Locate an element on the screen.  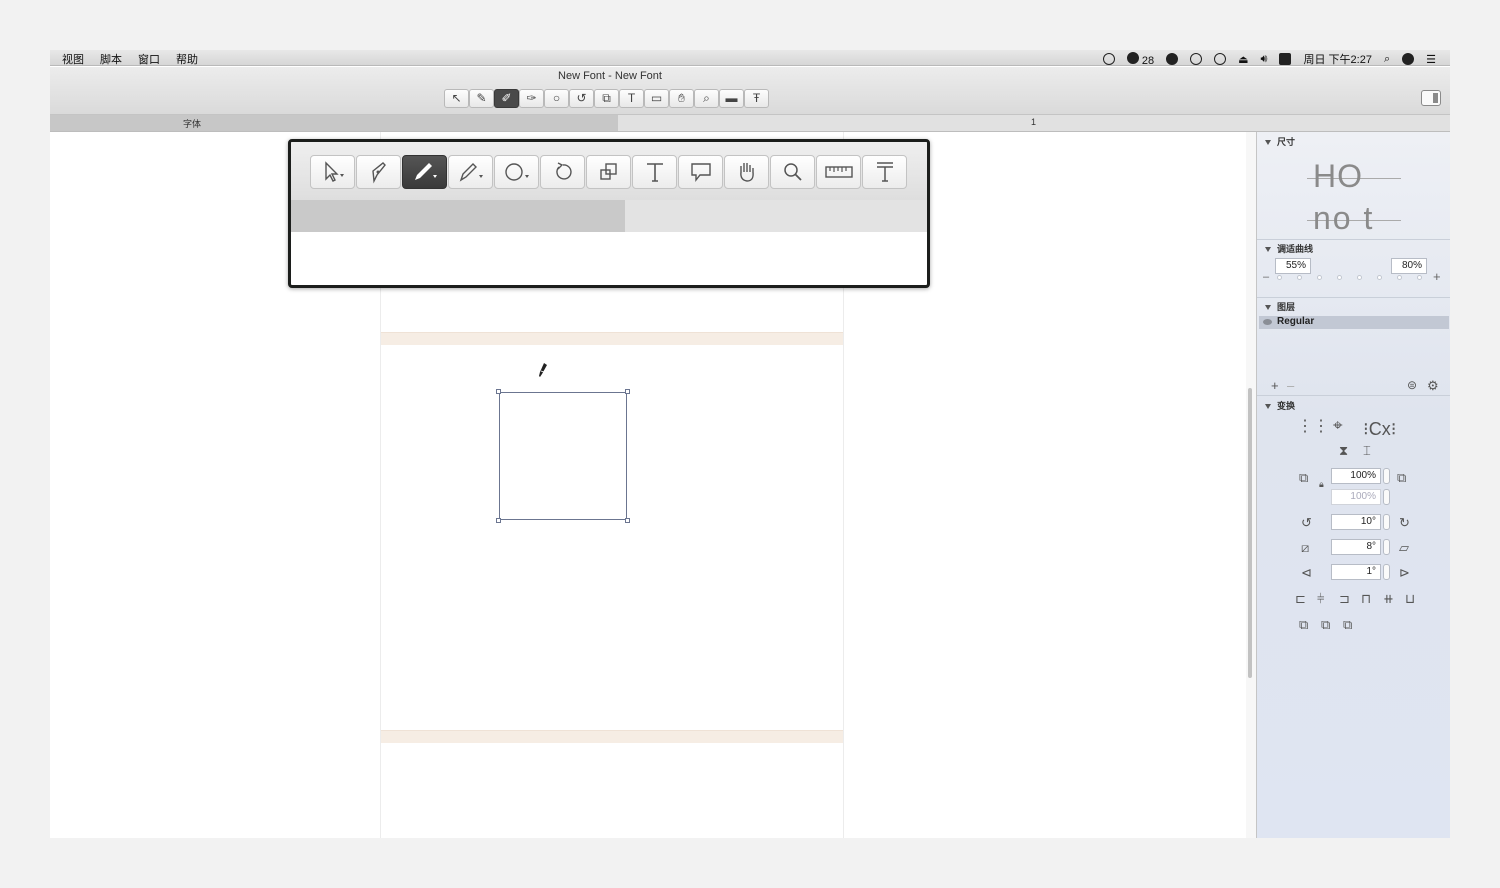
input-method-icon is located at coordinates (1285, 59).